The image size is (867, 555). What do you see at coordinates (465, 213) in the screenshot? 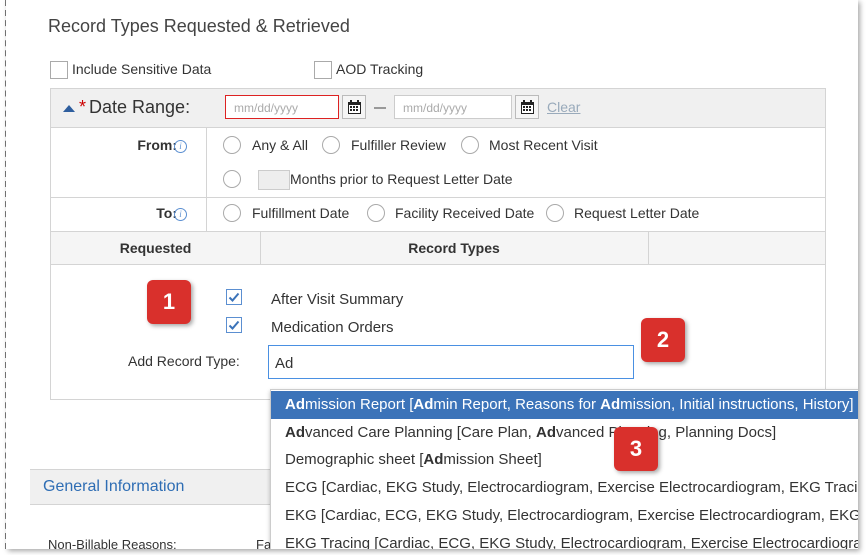
I see `radio-facility-received-date-label: Facility Received Date` at bounding box center [465, 213].